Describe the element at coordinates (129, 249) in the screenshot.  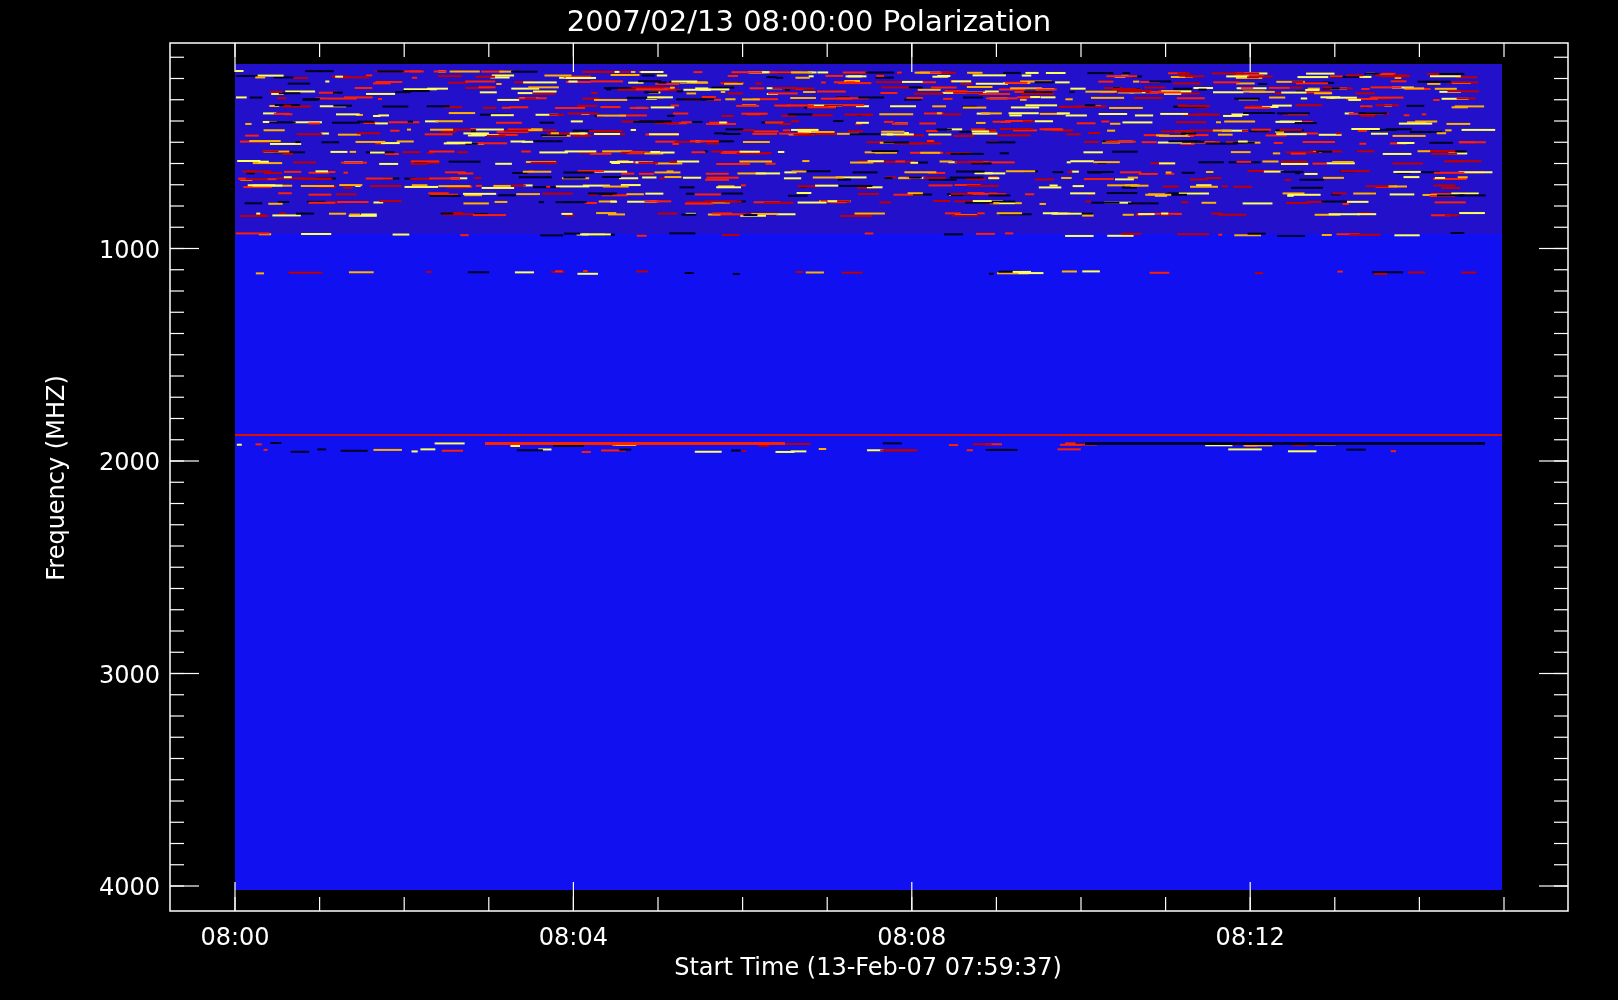
I see `y-tick-label: 1000` at that location.